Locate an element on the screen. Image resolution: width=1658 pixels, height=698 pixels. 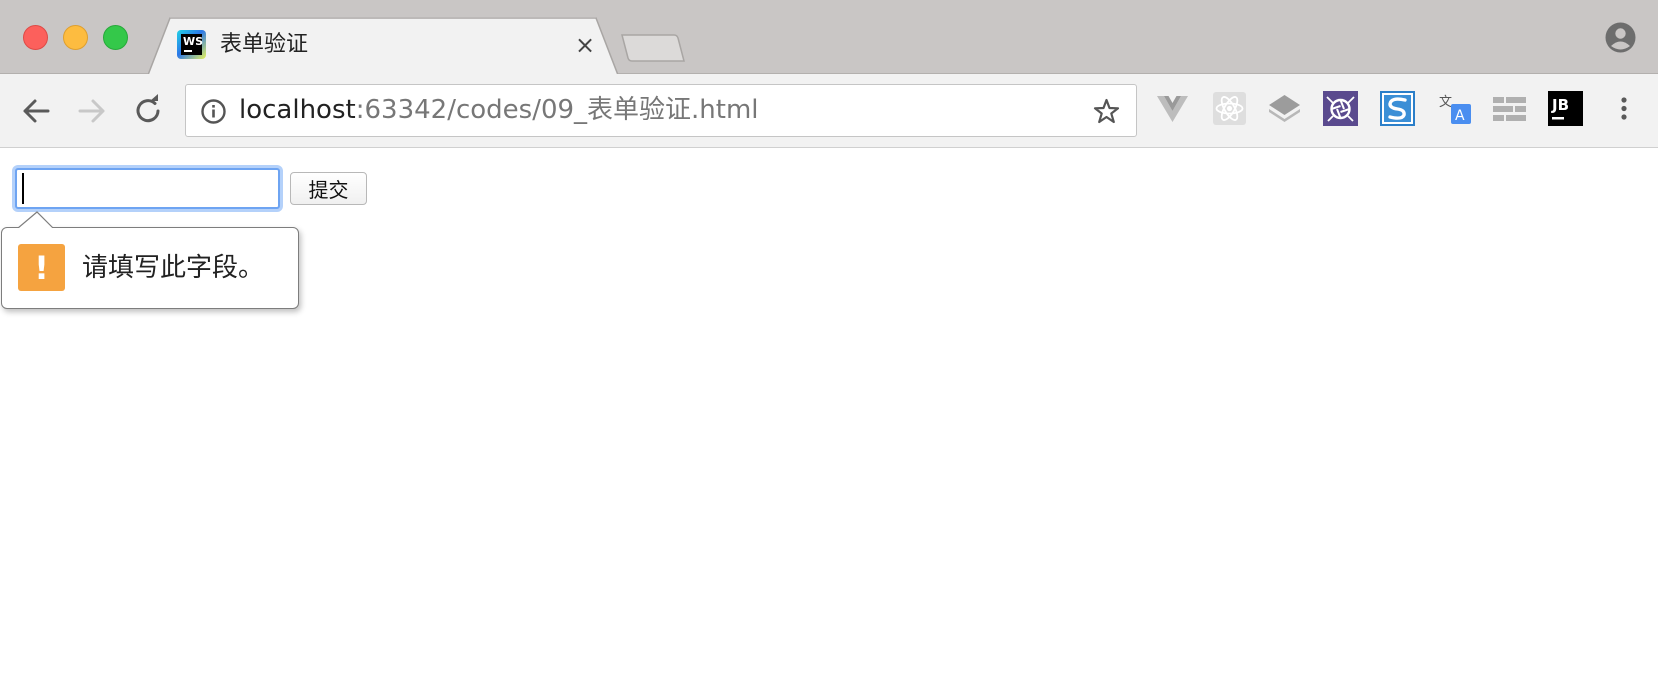
window-close-button is located at coordinates (35, 37).